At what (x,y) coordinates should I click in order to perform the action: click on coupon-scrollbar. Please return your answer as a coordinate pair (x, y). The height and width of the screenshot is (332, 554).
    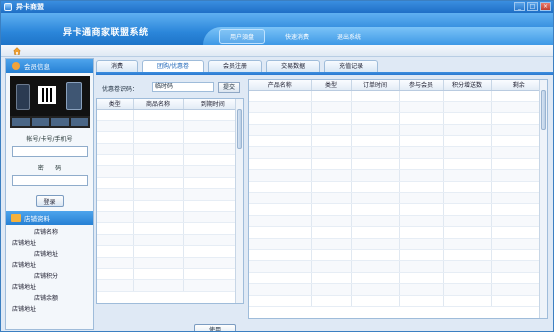
    Looking at the image, I should click on (239, 201).